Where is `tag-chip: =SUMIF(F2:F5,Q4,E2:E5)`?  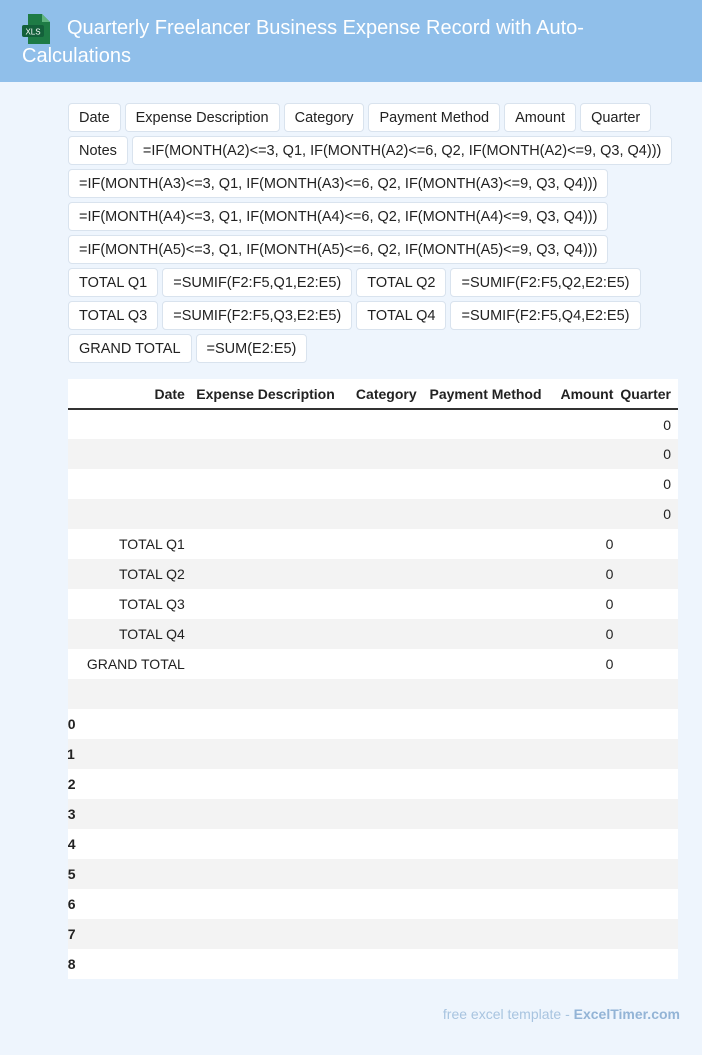 tag-chip: =SUMIF(F2:F5,Q4,E2:E5) is located at coordinates (545, 315).